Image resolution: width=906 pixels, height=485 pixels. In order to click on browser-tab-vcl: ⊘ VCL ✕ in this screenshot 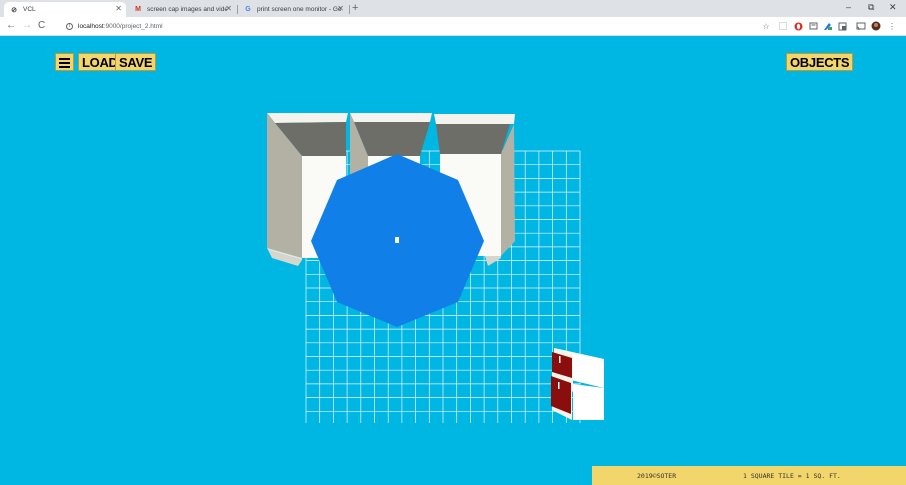, I will do `click(65, 9)`.